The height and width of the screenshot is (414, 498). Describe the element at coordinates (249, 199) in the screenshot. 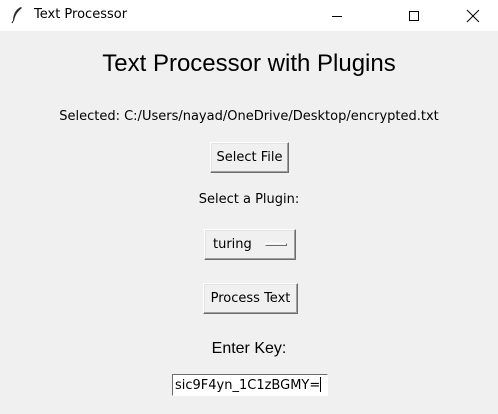

I see `plugin-label: Select a Plugin:` at that location.